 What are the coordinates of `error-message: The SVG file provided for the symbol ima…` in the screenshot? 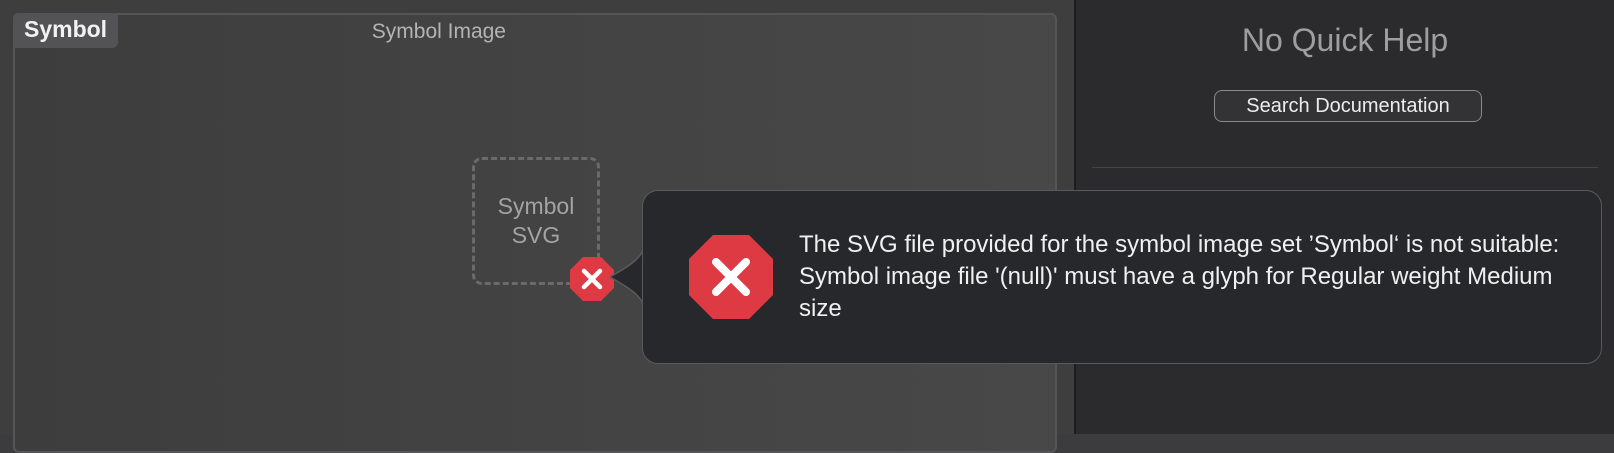 It's located at (1179, 276).